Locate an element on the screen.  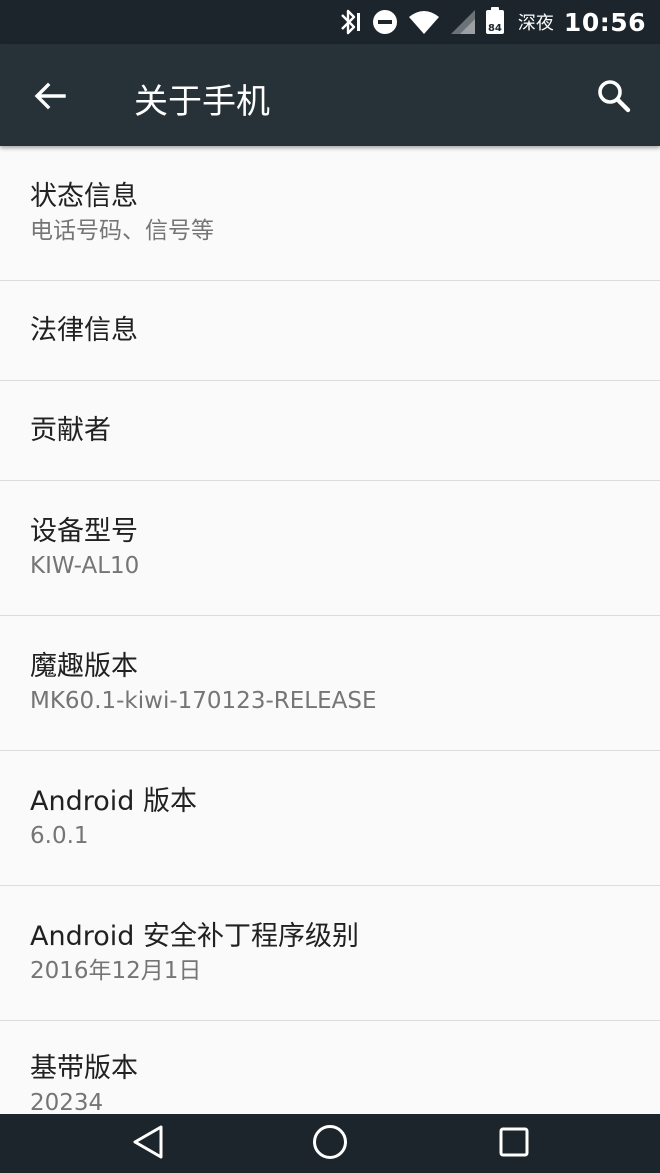
navigation-bar is located at coordinates (330, 1143).